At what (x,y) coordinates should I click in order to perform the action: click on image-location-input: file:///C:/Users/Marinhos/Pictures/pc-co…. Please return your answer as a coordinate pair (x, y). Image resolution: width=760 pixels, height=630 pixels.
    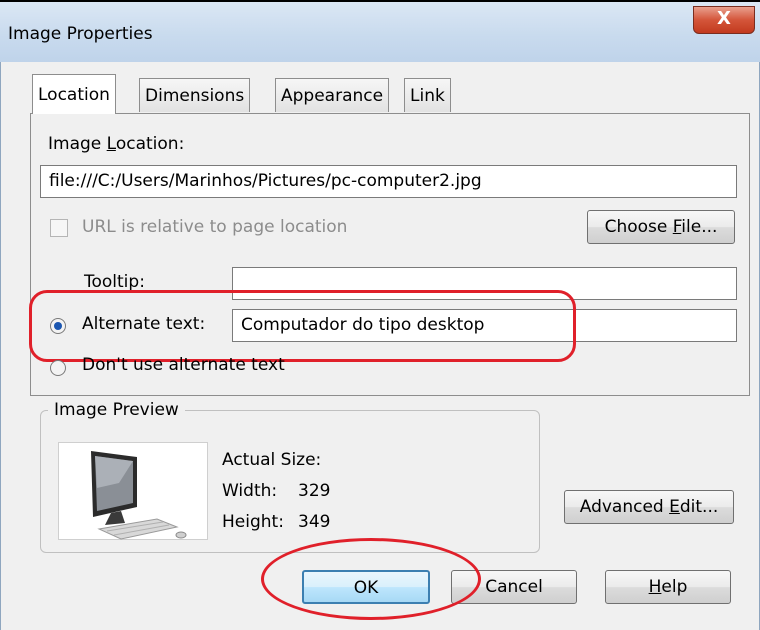
    Looking at the image, I should click on (388, 181).